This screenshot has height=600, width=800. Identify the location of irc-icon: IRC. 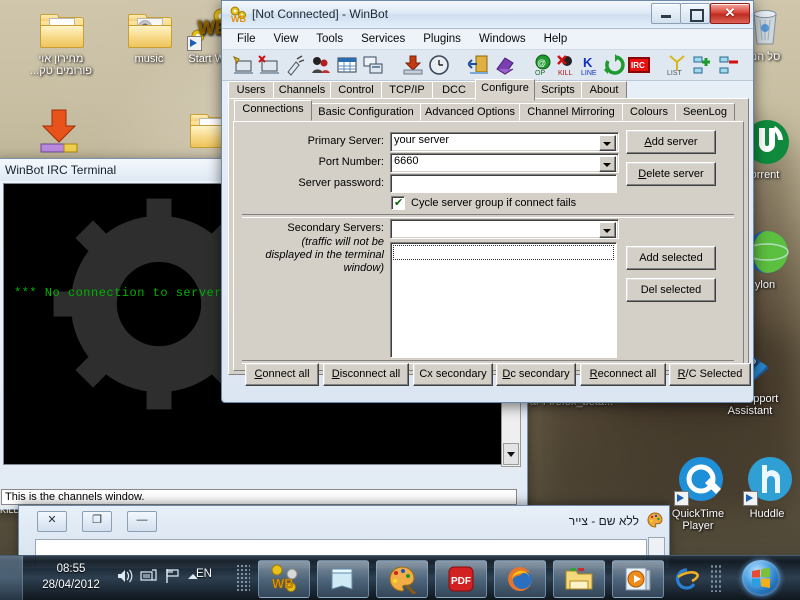
(639, 65).